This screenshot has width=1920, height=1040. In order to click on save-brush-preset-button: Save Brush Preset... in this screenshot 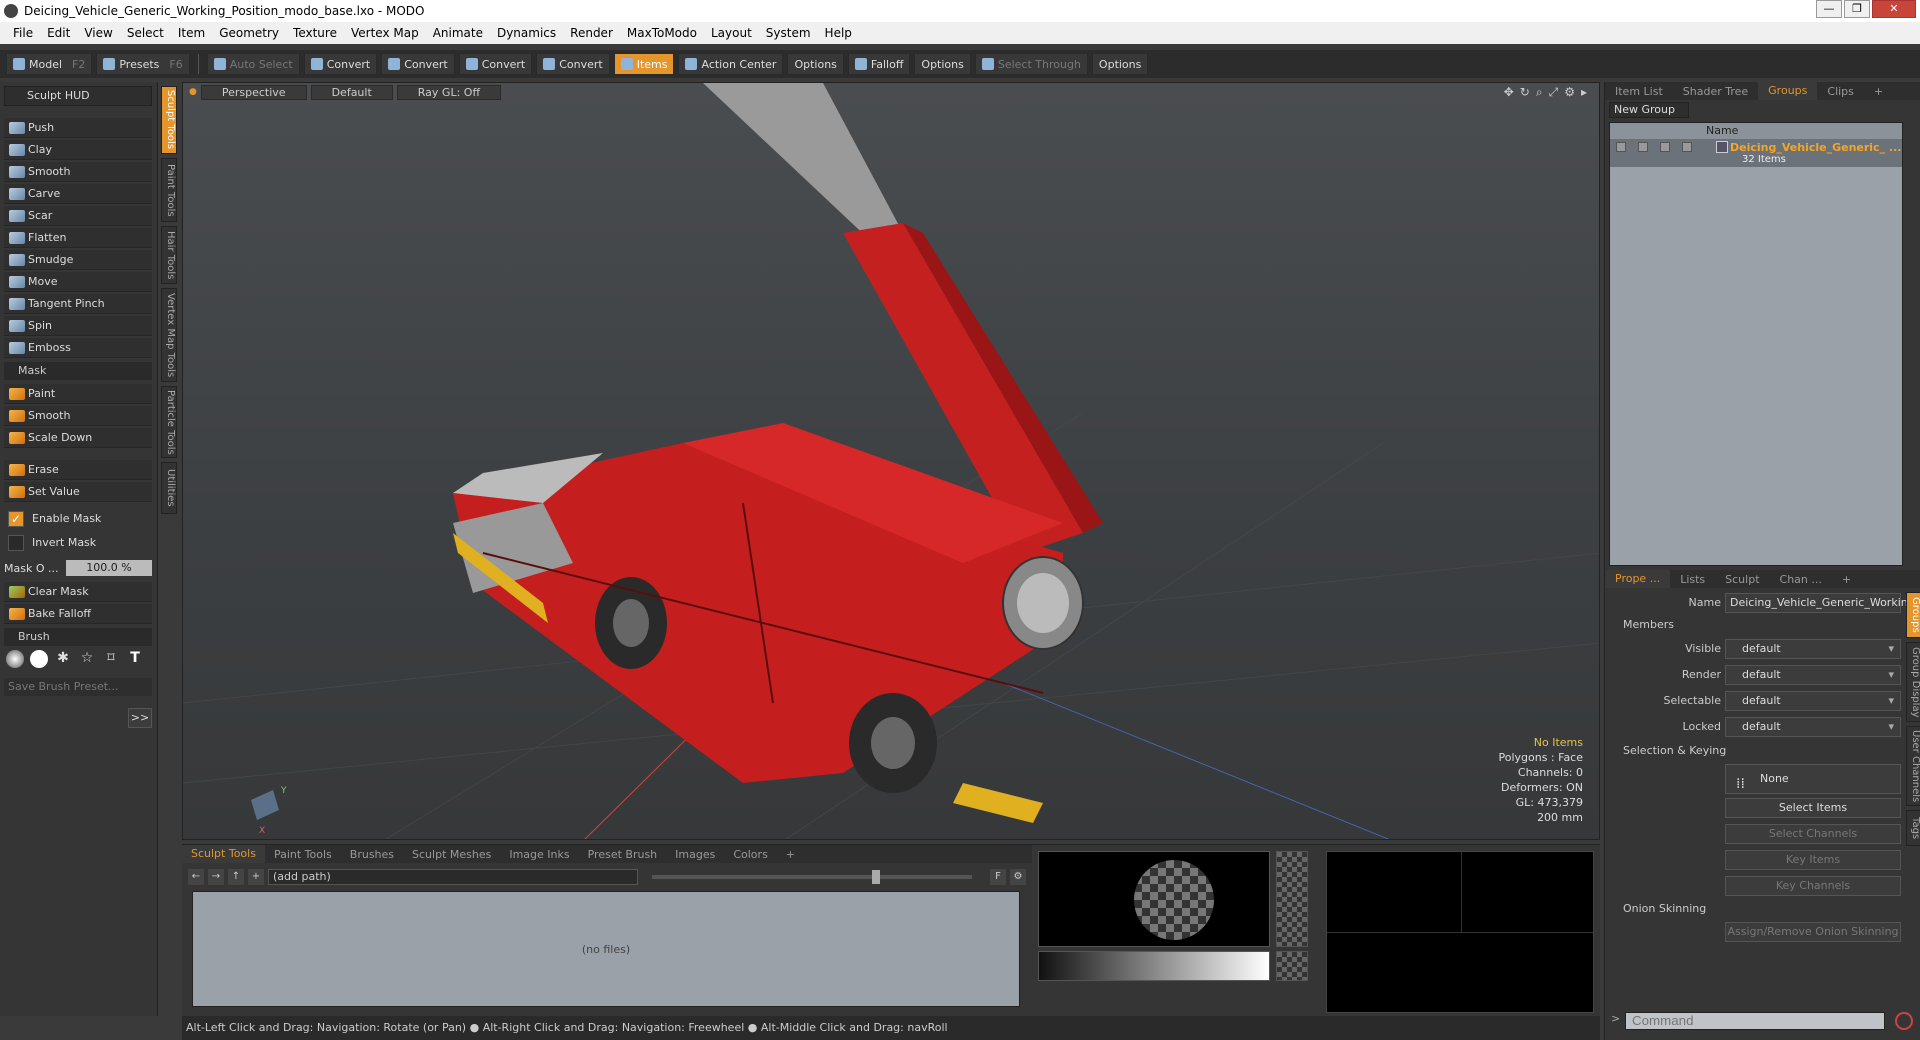, I will do `click(78, 687)`.